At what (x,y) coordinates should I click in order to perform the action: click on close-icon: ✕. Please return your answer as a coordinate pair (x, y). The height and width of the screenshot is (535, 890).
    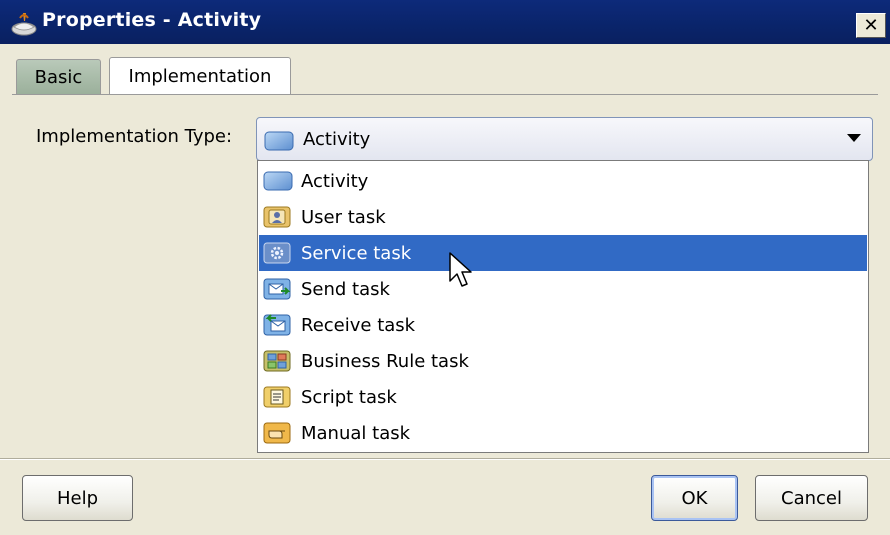
    Looking at the image, I should click on (871, 25).